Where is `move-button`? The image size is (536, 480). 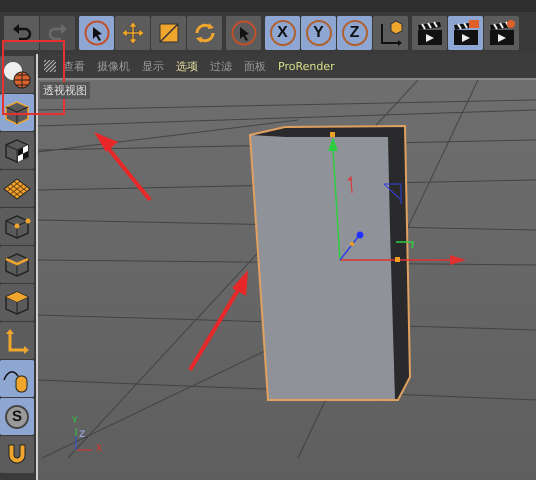 move-button is located at coordinates (132, 33).